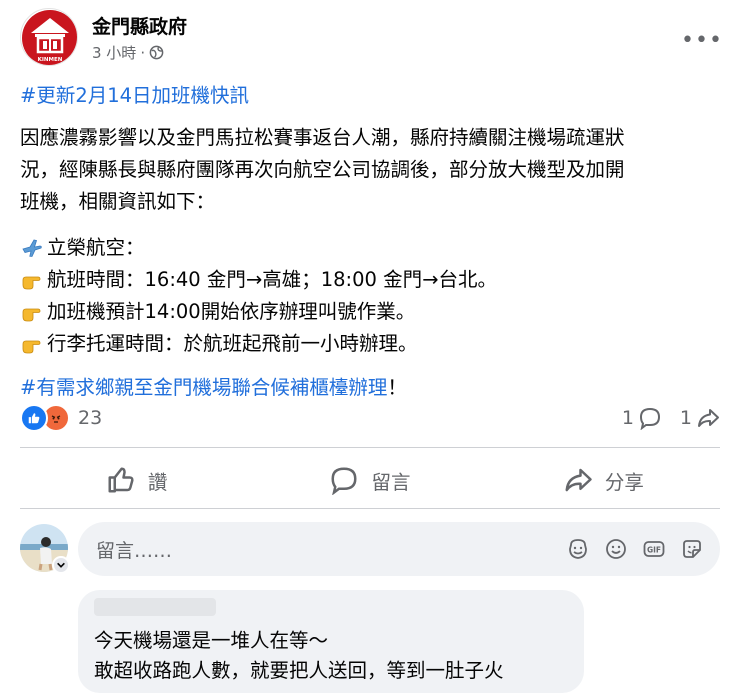  Describe the element at coordinates (118, 201) in the screenshot. I see `body-line: 班機，相關資訊如下：` at that location.